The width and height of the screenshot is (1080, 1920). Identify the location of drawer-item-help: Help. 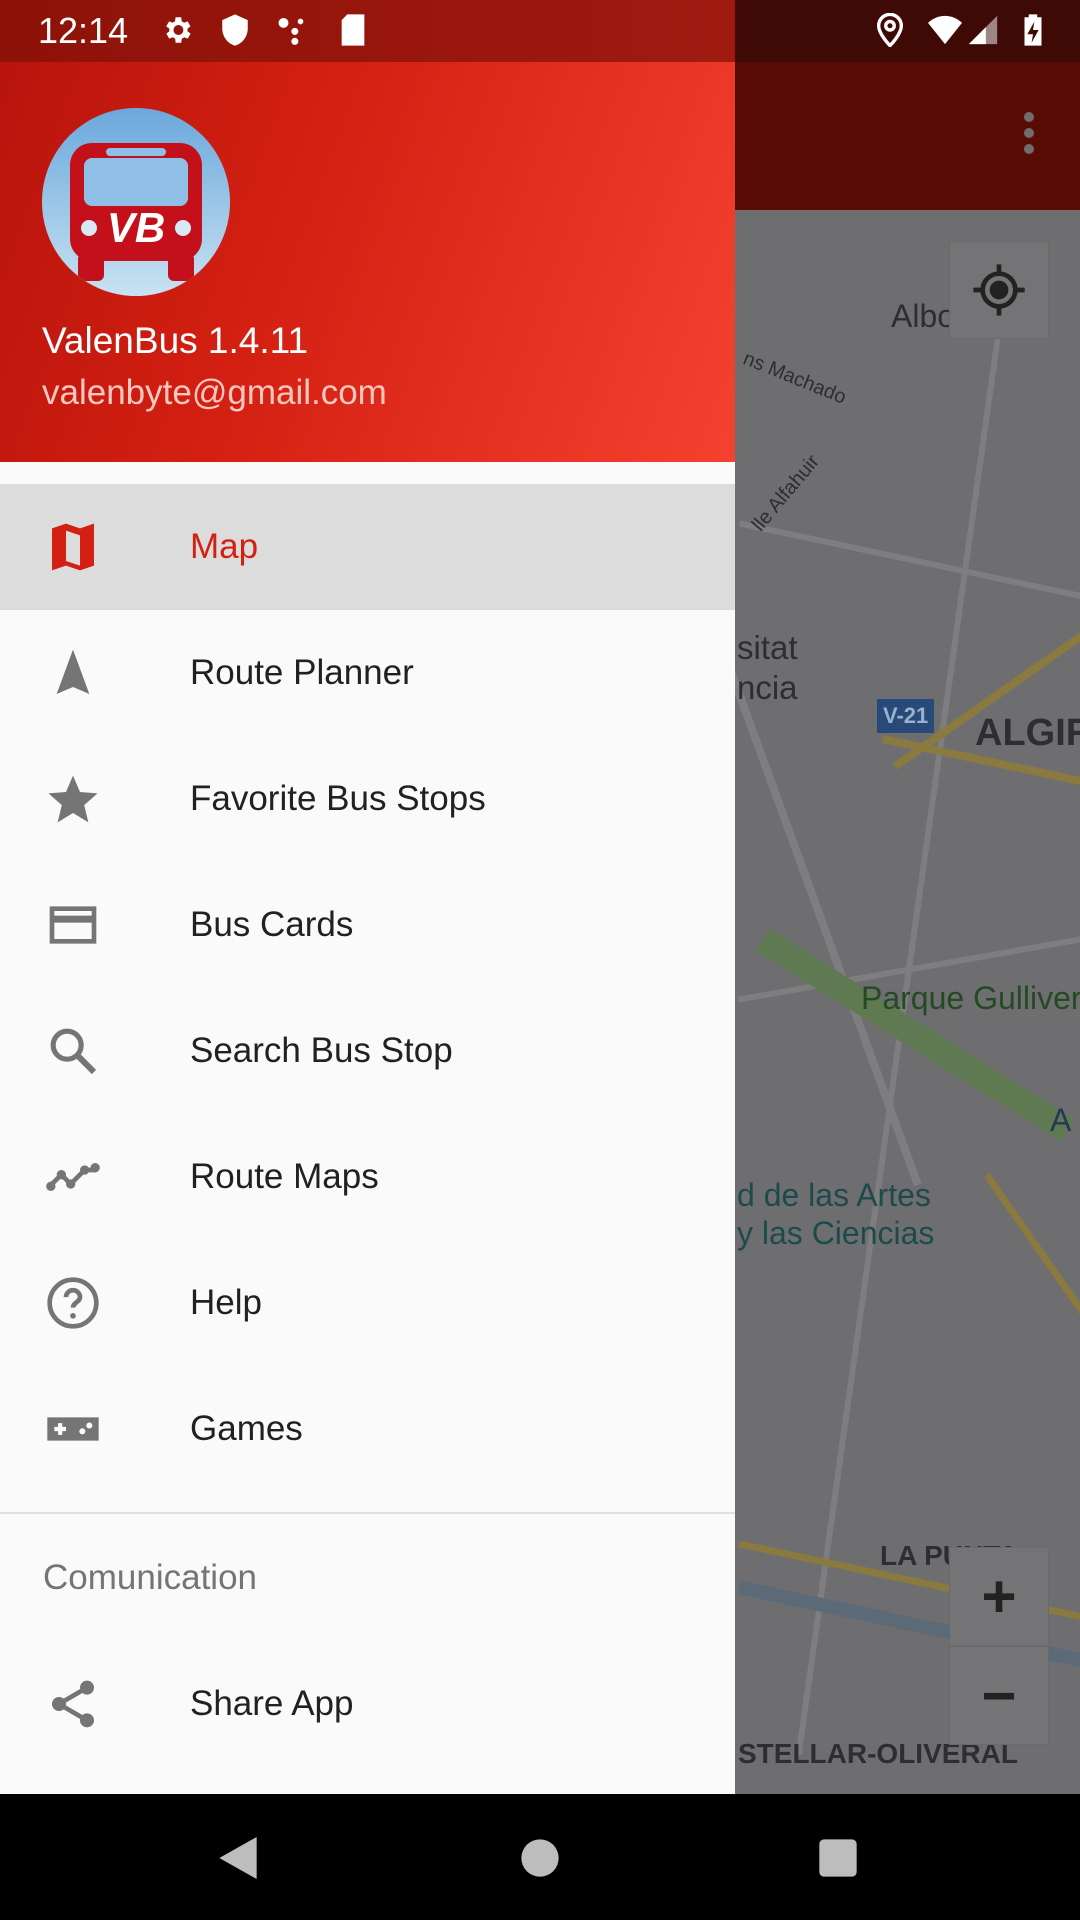
(367, 1303).